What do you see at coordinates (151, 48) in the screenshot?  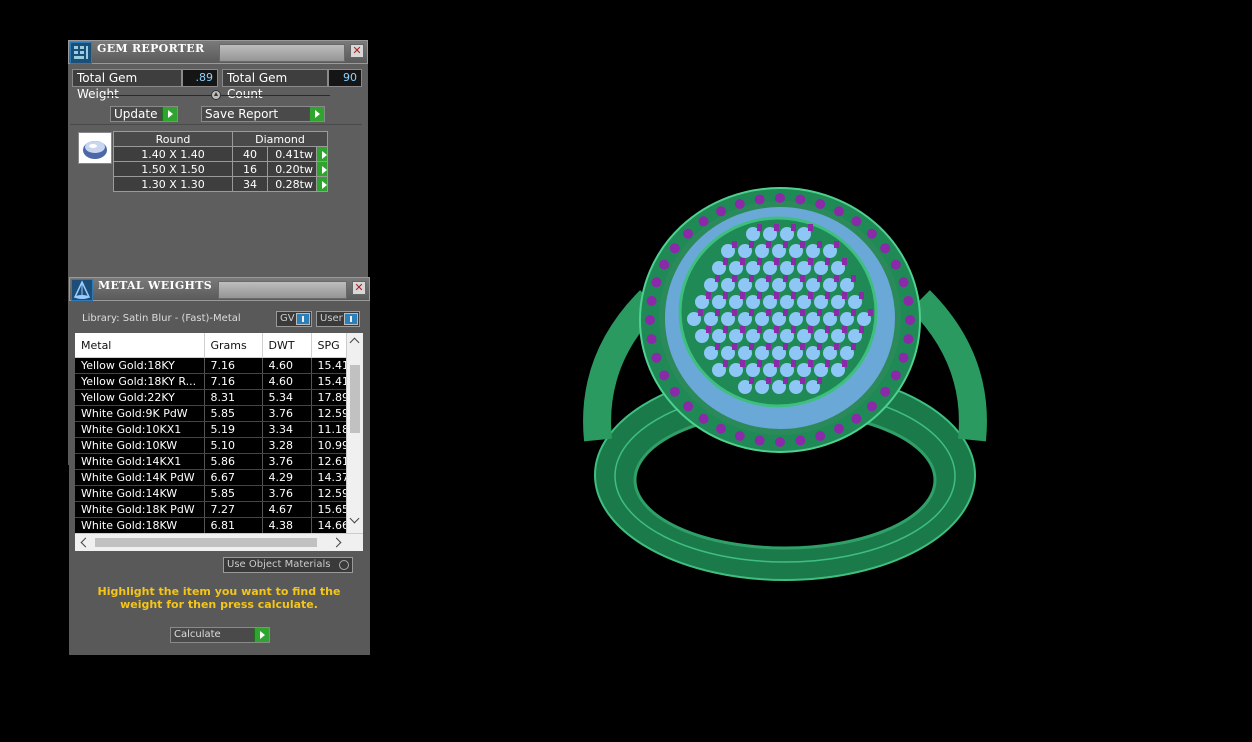 I see `gem-reporter-title: GEM REPORTER` at bounding box center [151, 48].